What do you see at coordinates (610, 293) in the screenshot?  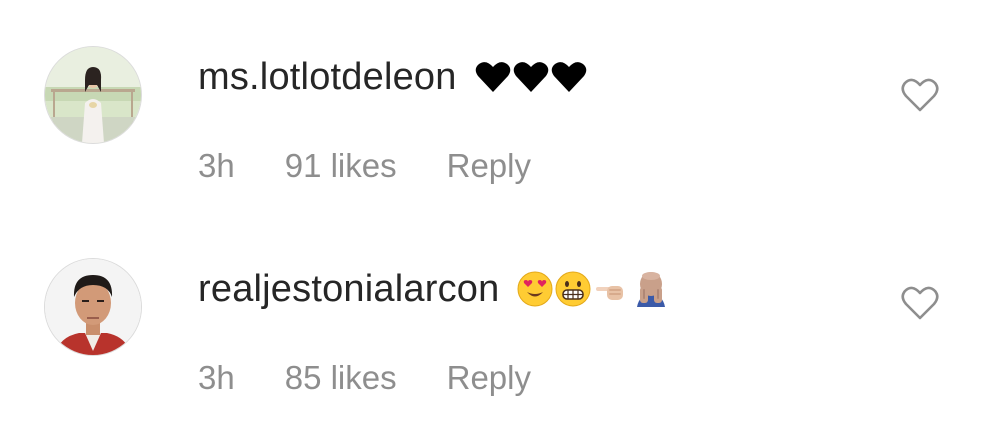 I see `pointing-hand-icon` at bounding box center [610, 293].